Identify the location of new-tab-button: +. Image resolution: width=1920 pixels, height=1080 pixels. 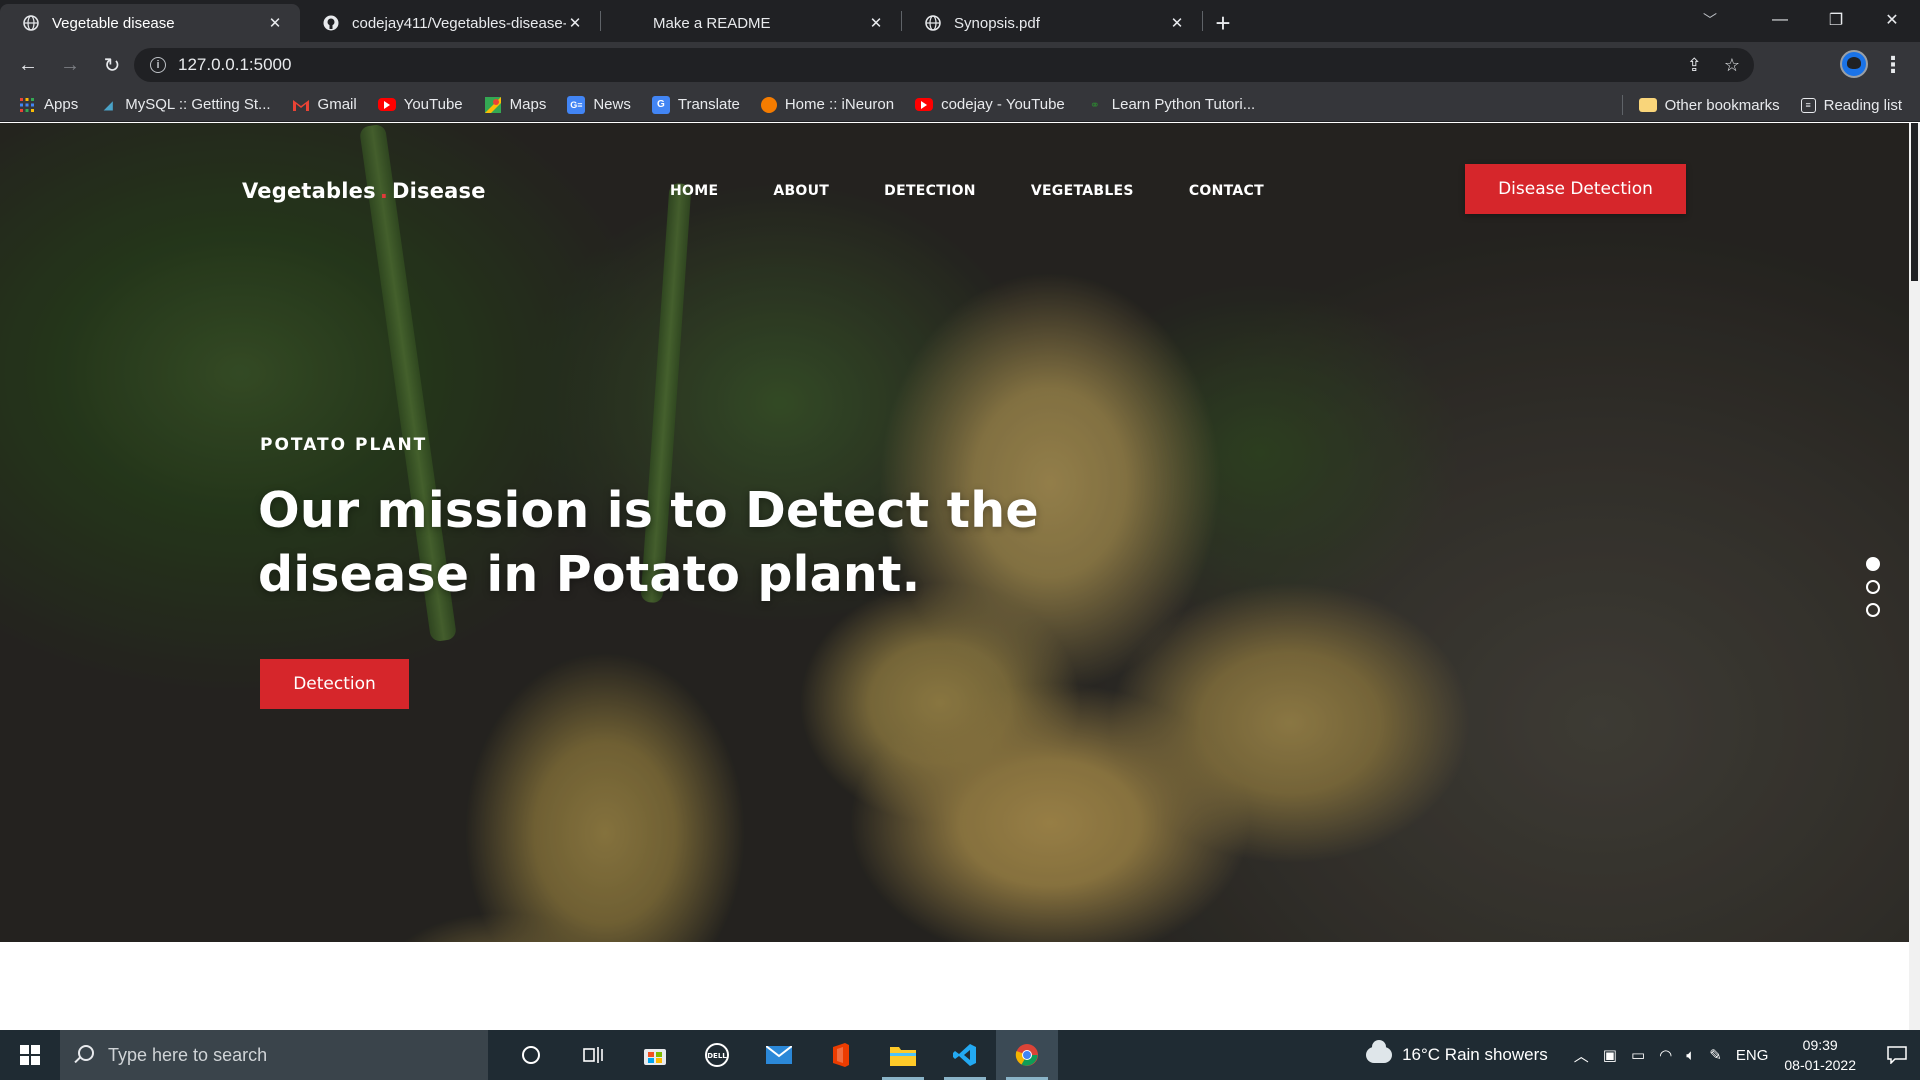
(1223, 23).